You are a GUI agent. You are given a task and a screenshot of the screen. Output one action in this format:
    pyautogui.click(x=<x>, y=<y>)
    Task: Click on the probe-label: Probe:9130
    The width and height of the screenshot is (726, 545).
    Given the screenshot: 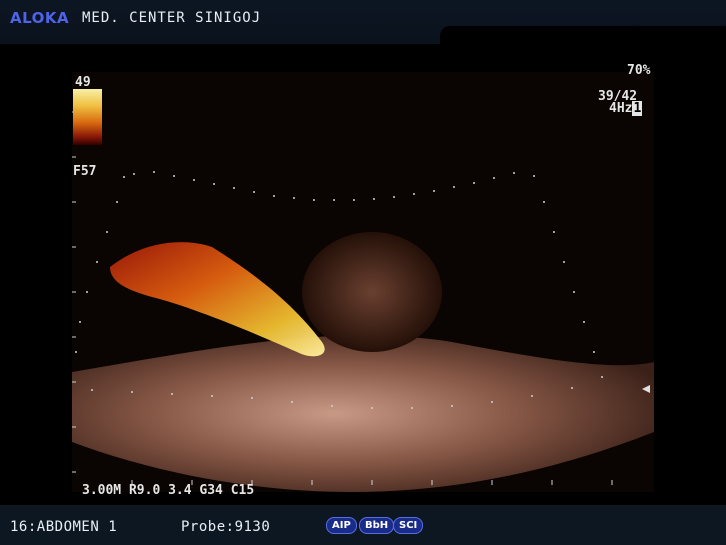 What is the action you would take?
    pyautogui.click(x=226, y=527)
    